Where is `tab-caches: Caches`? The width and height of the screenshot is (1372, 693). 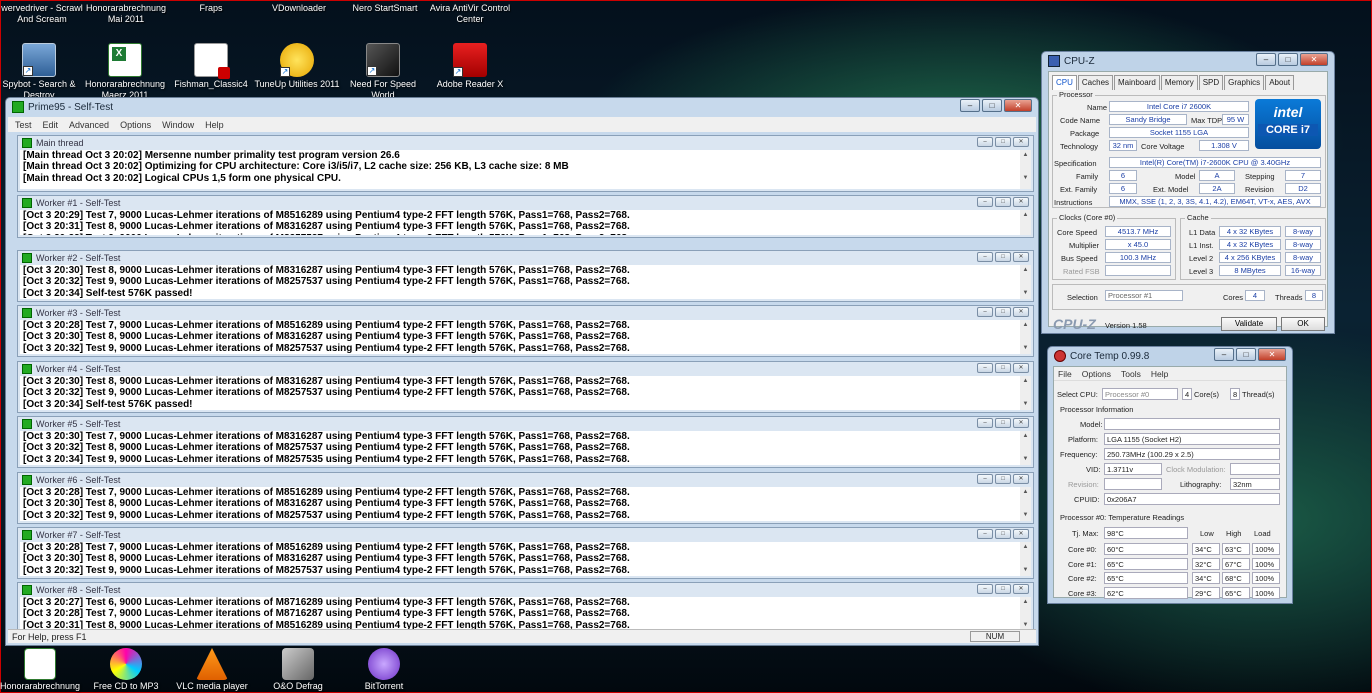 tab-caches: Caches is located at coordinates (1095, 82).